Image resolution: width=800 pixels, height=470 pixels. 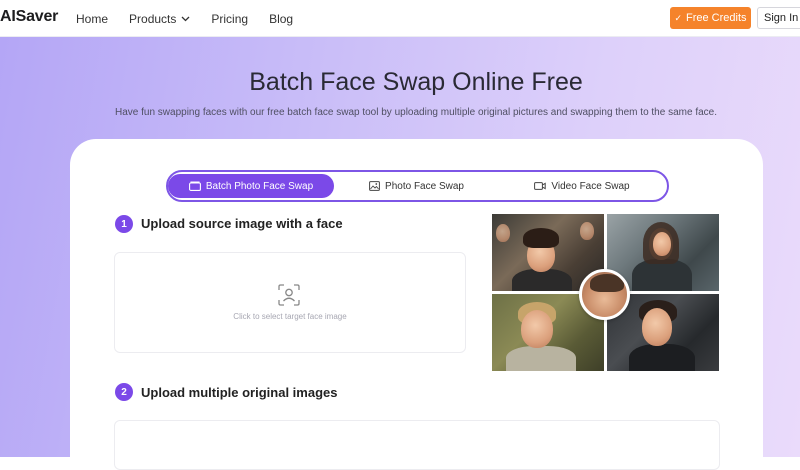 What do you see at coordinates (242, 223) in the screenshot?
I see `step-1-title: Upload source image with a face` at bounding box center [242, 223].